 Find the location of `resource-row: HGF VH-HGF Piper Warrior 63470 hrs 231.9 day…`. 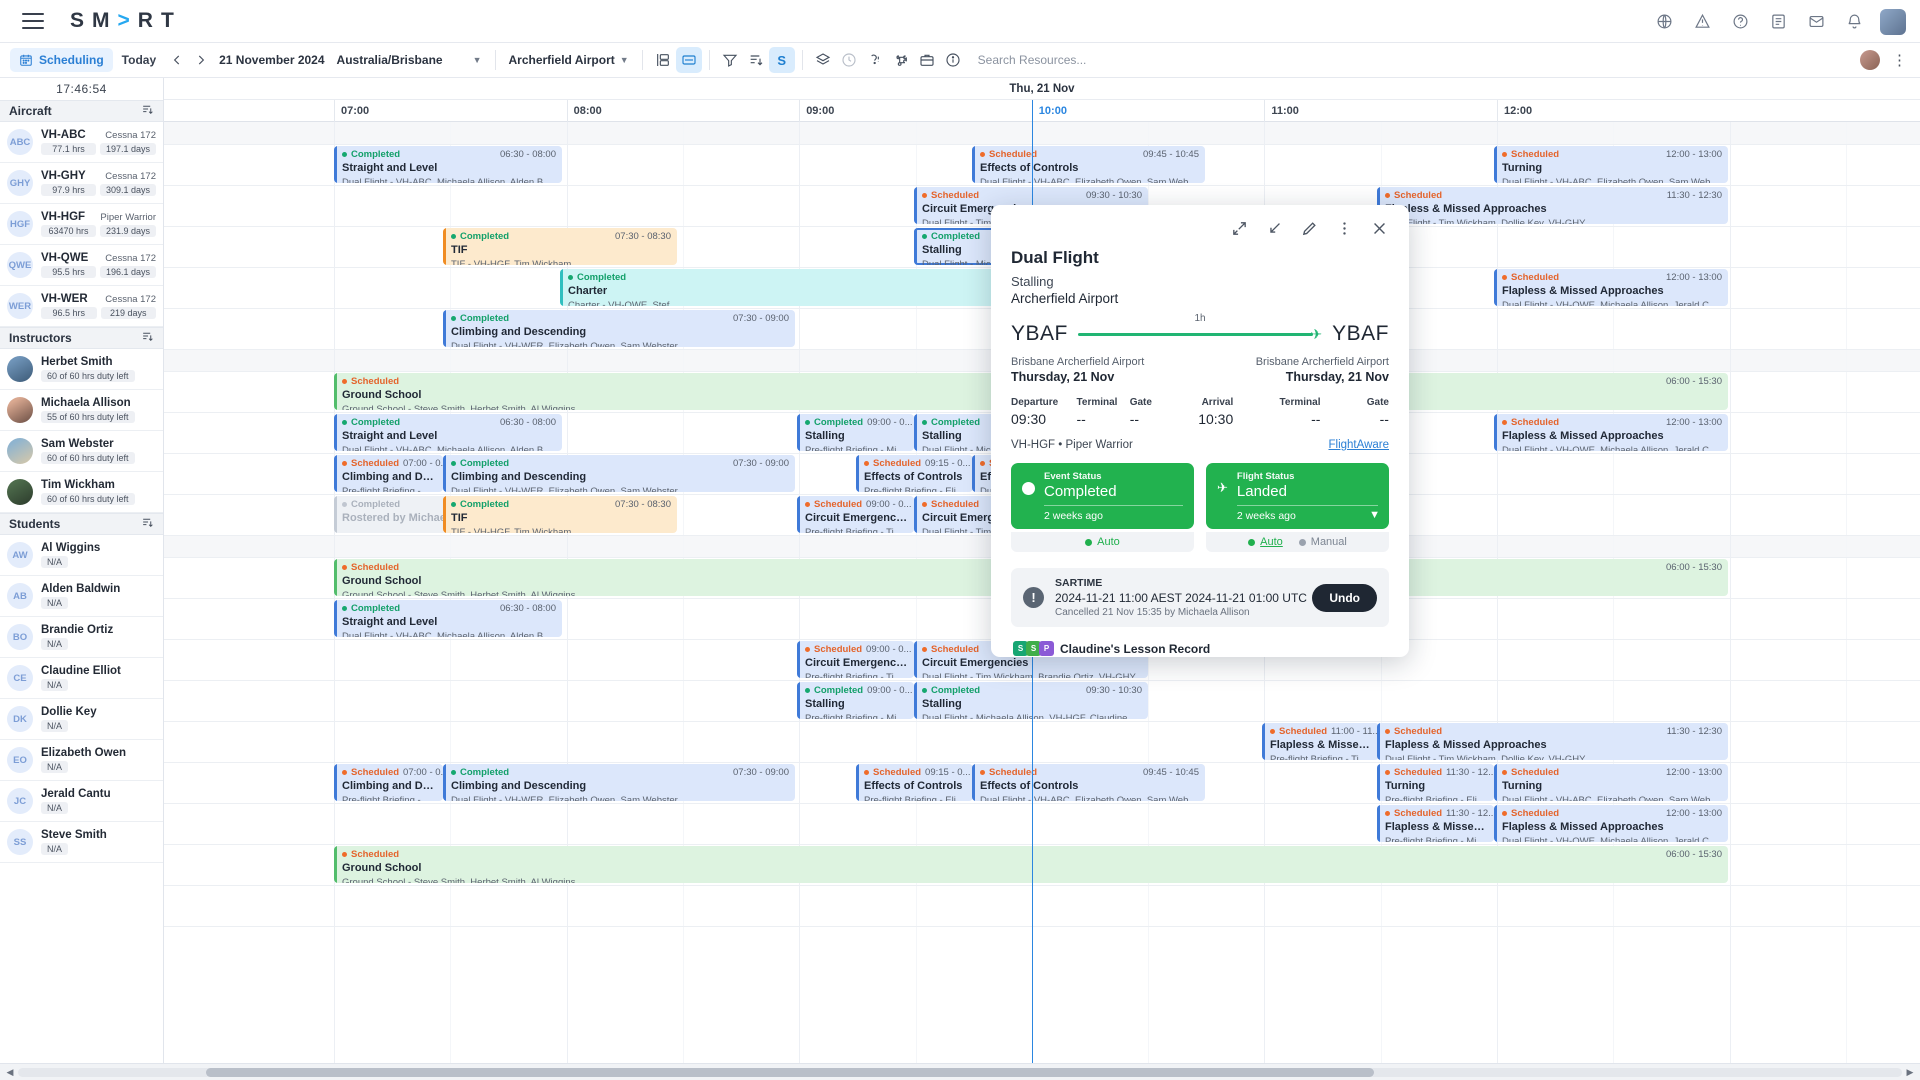

resource-row: HGF VH-HGF Piper Warrior 63470 hrs 231.9 day… is located at coordinates (81, 224).